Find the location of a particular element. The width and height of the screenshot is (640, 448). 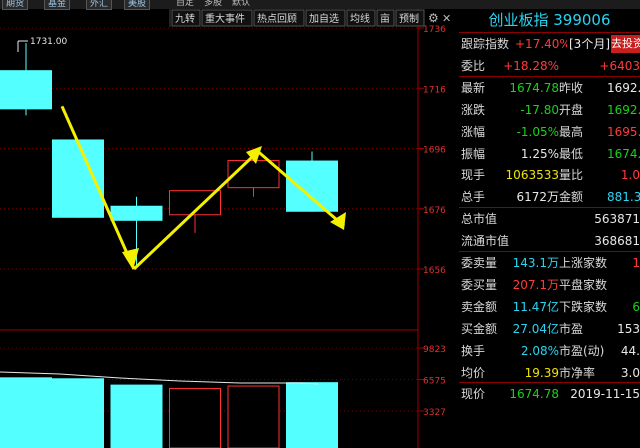

quote-label: 量比 is located at coordinates (571, 175).